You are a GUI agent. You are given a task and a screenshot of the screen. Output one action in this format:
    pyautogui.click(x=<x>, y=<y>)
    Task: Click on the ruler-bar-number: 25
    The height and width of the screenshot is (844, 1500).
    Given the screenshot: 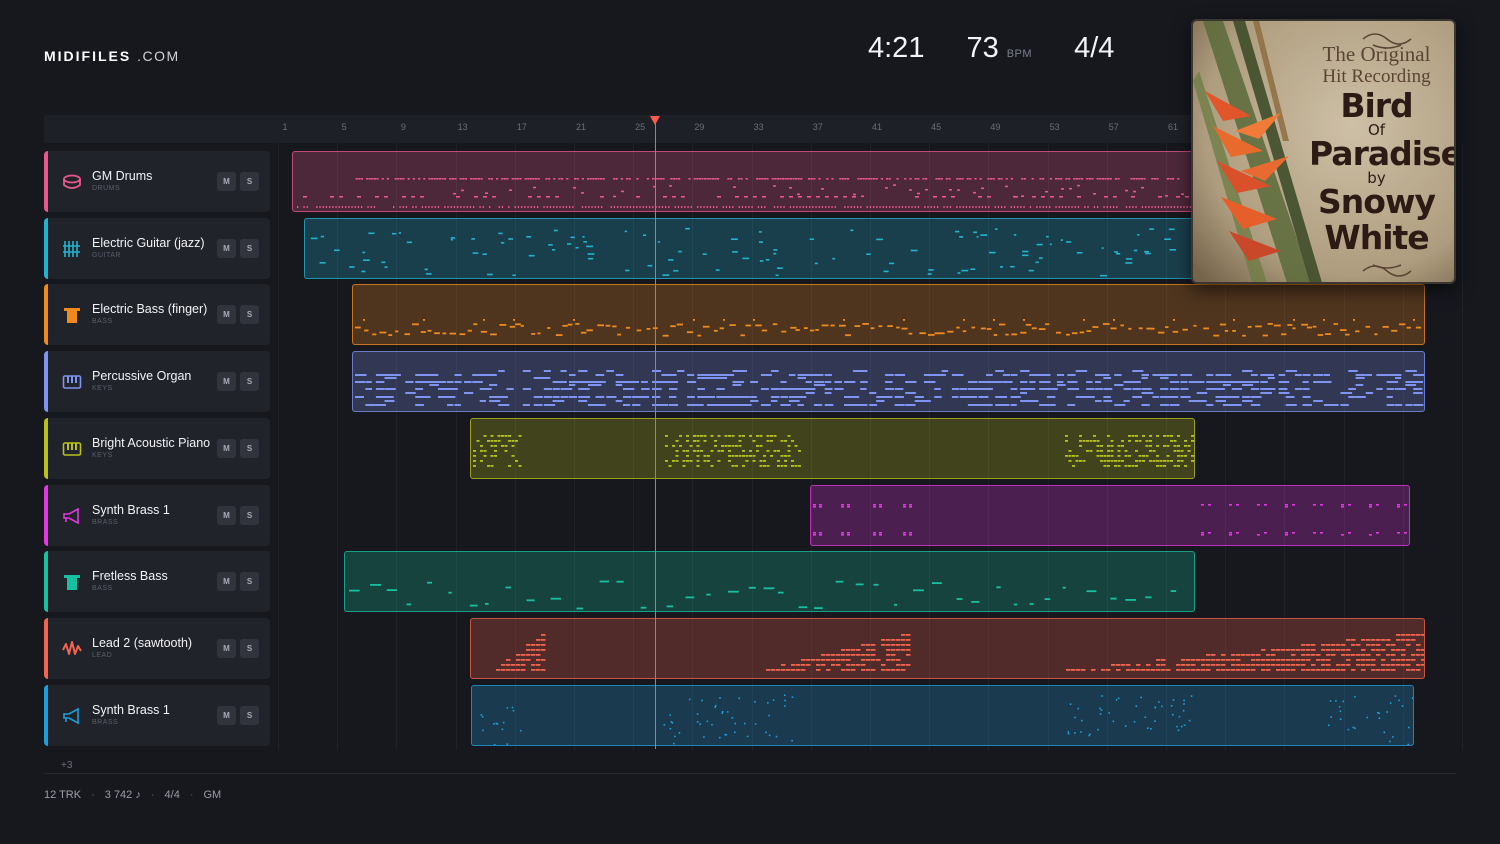 What is the action you would take?
    pyautogui.click(x=640, y=127)
    